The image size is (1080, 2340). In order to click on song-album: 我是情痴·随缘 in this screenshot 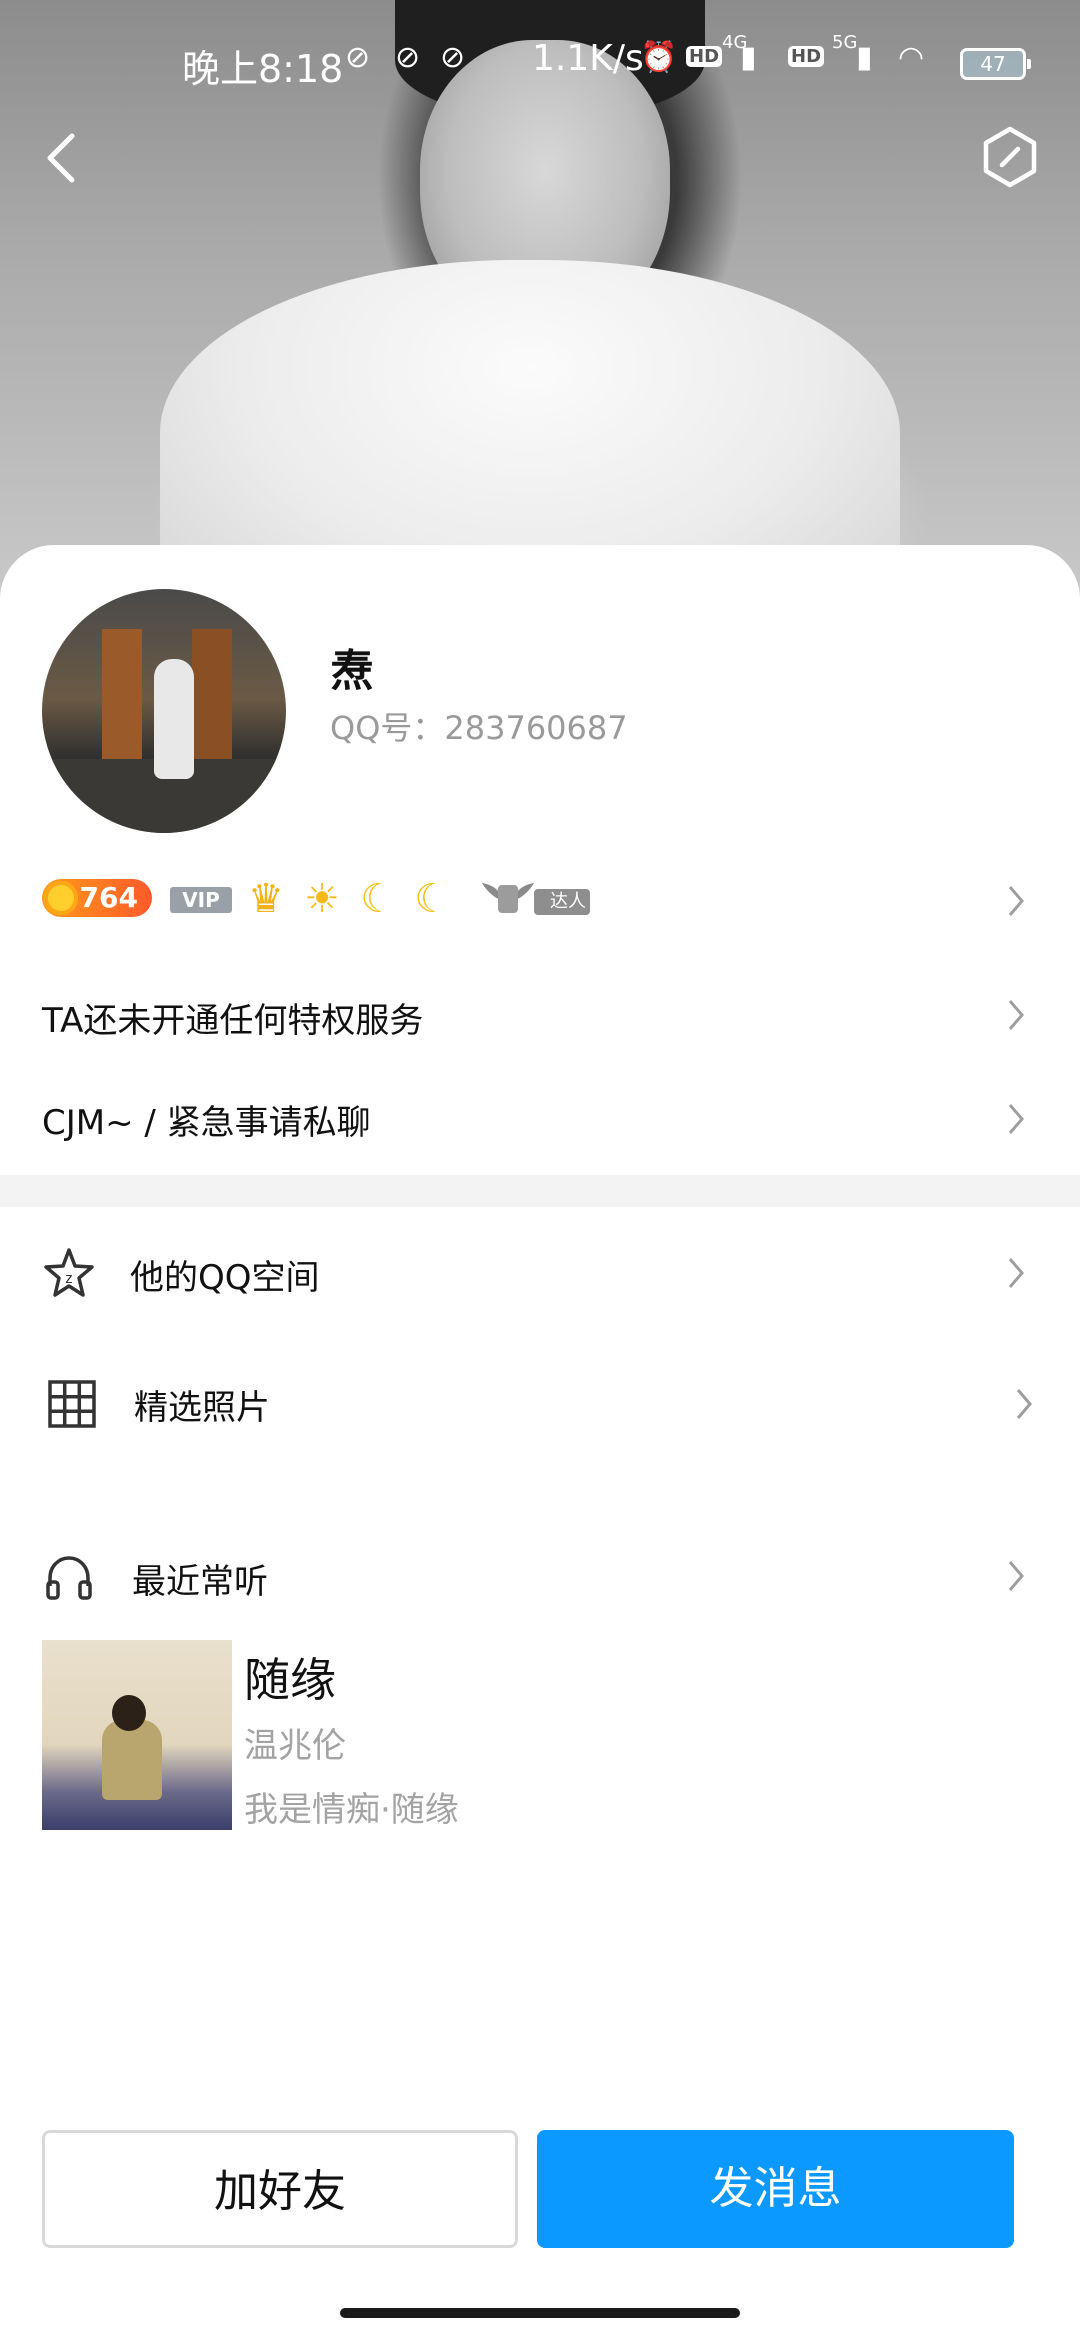, I will do `click(351, 1810)`.